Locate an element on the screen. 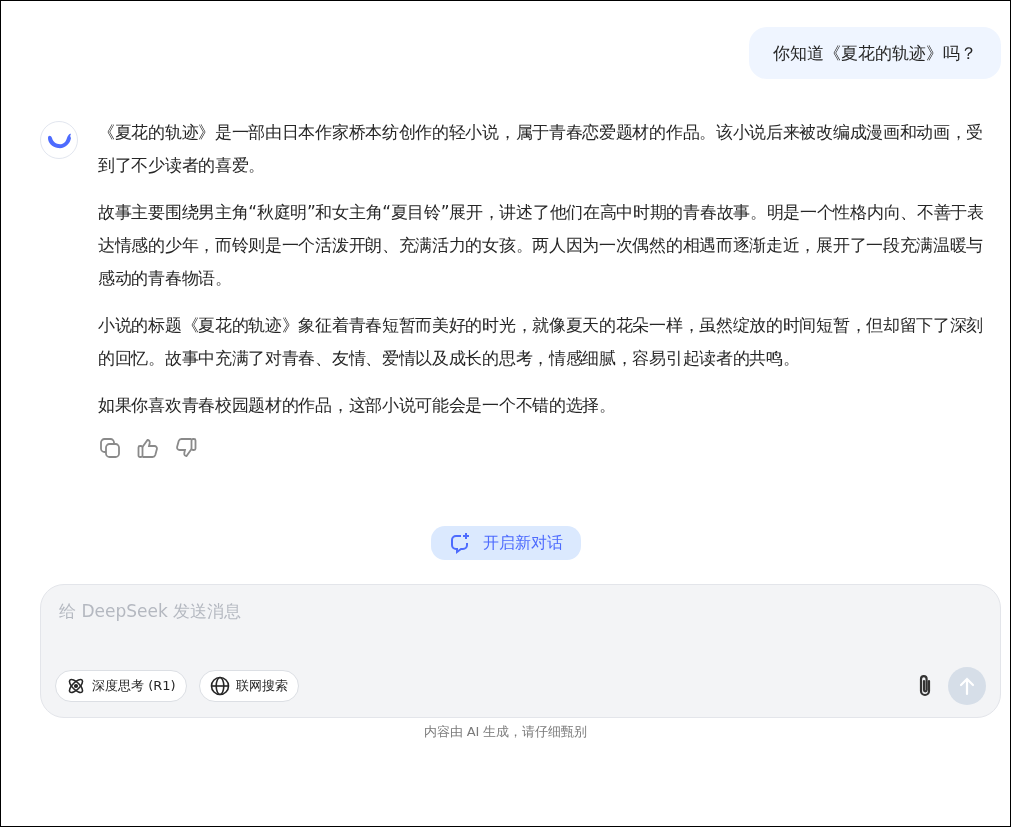 This screenshot has height=827, width=1011. answer-paragraph: 《夏花的轨迹》是一部由日本作家桥本纺创作的轻小说，属于青春恋爱题材的作品。该小说后来被改编成漫画和动画，受到了不少读者的喜爱。 is located at coordinates (541, 149).